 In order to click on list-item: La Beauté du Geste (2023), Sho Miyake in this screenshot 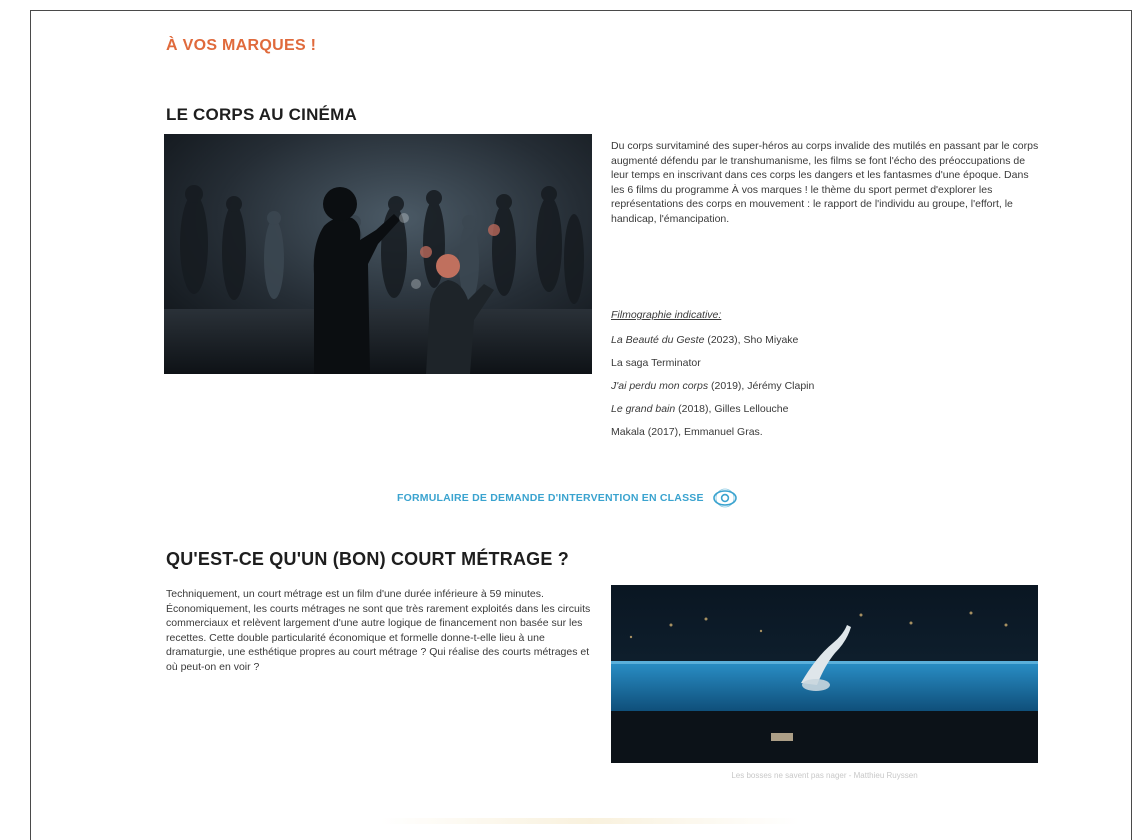, I will do `click(712, 344)`.